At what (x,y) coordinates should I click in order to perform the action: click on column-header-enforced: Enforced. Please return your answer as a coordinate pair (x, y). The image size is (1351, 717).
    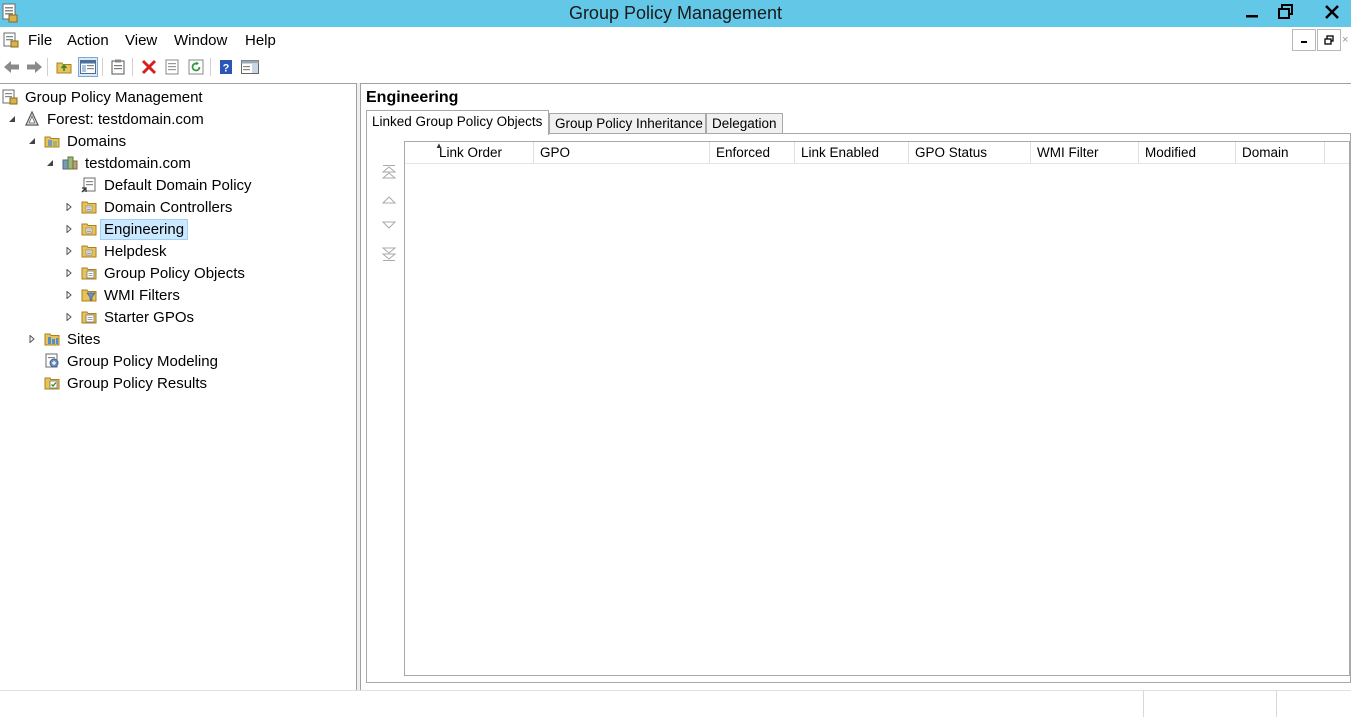
    Looking at the image, I should click on (752, 153).